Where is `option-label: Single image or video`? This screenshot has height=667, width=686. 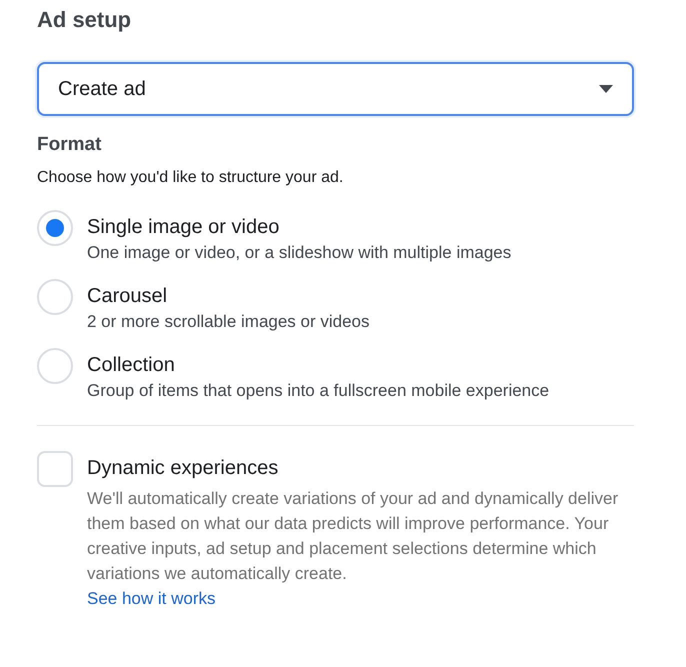 option-label: Single image or video is located at coordinates (183, 227).